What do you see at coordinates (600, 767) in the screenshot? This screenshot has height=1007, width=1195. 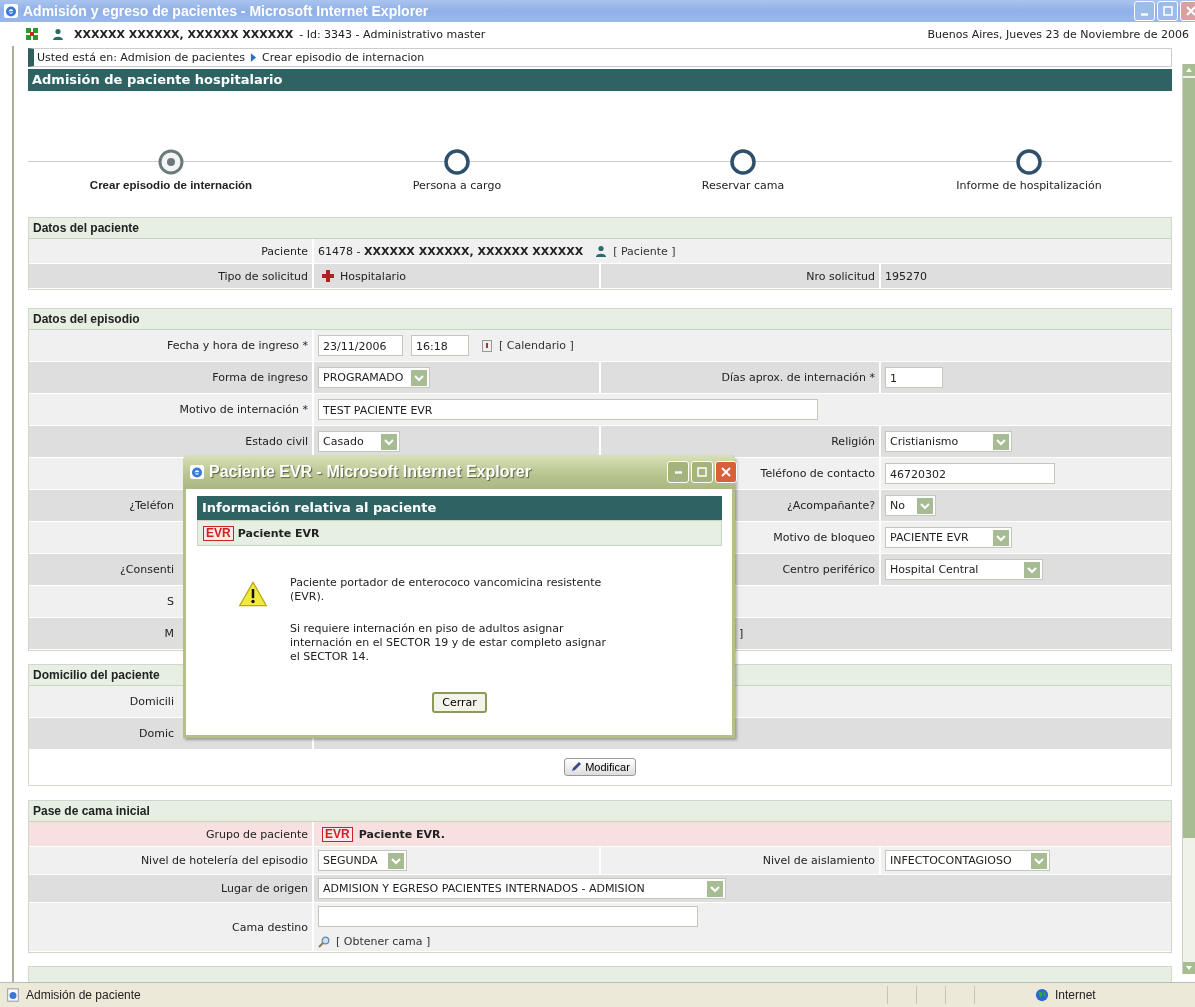 I see `modify-button: Modificar` at bounding box center [600, 767].